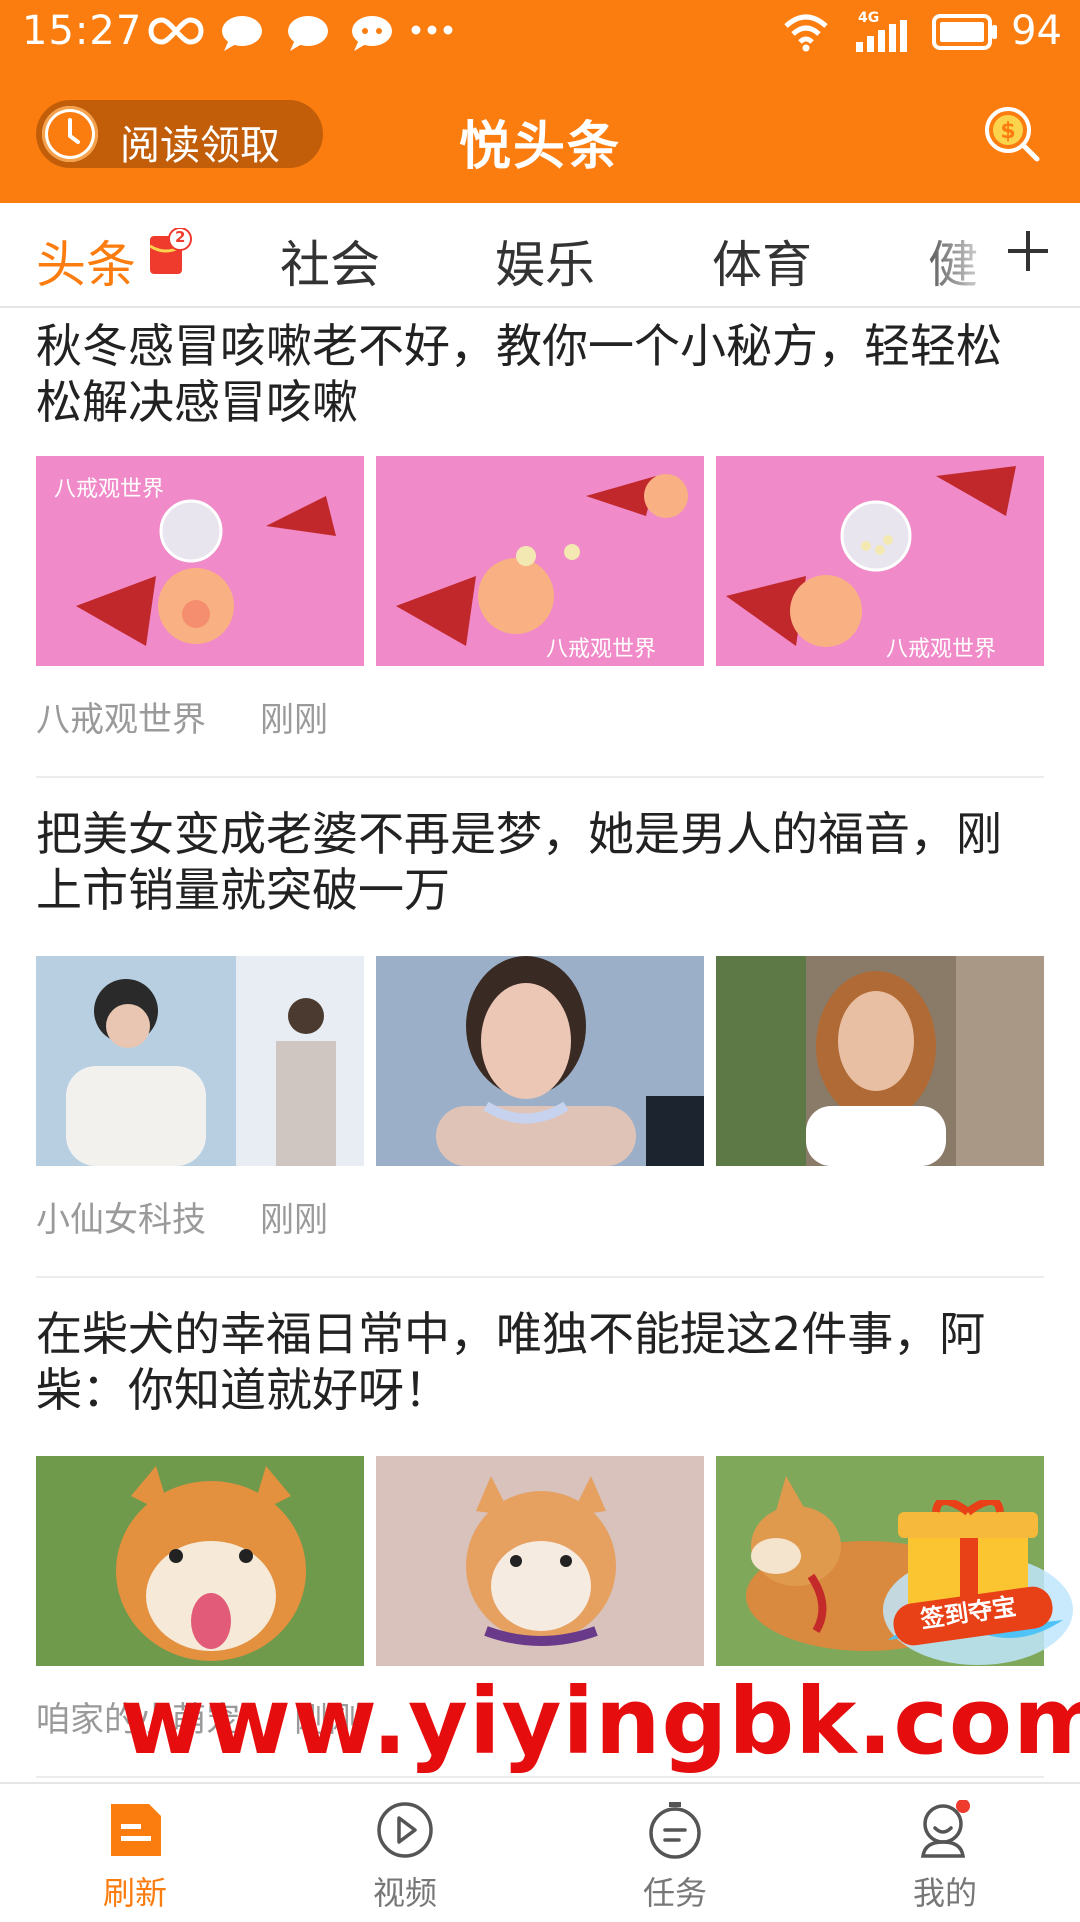 The width and height of the screenshot is (1080, 1922). What do you see at coordinates (121, 720) in the screenshot?
I see `article-source: 八戒观世界` at bounding box center [121, 720].